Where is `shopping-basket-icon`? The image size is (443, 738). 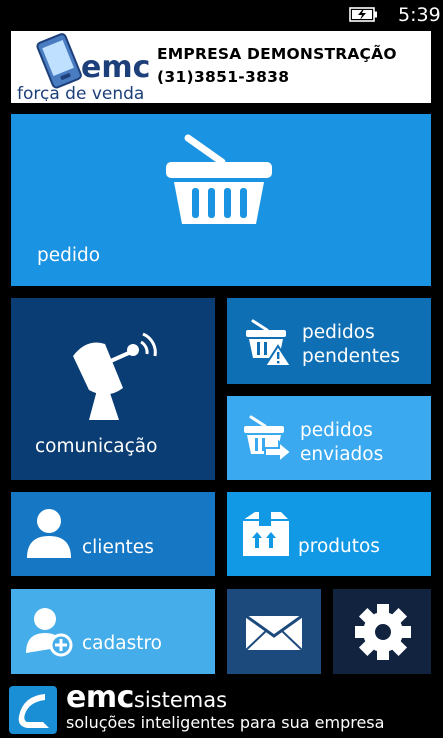
shopping-basket-icon is located at coordinates (219, 179).